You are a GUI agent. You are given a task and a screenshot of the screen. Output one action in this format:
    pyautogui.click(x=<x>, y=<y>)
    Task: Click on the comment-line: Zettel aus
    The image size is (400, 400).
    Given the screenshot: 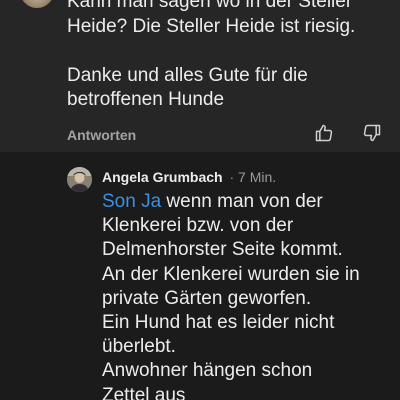 What is the action you would take?
    pyautogui.click(x=144, y=392)
    